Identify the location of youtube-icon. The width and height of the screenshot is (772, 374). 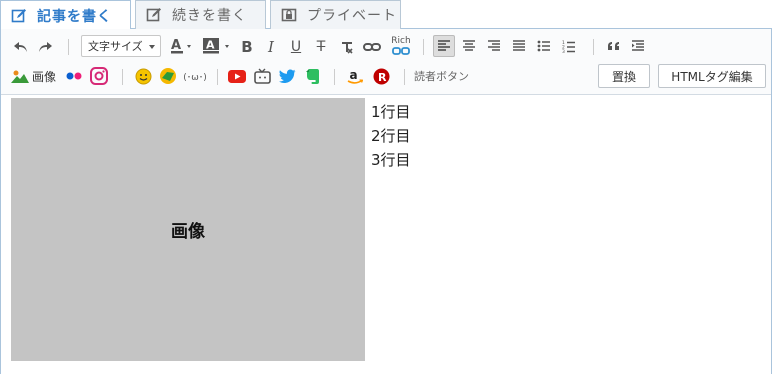
(237, 76).